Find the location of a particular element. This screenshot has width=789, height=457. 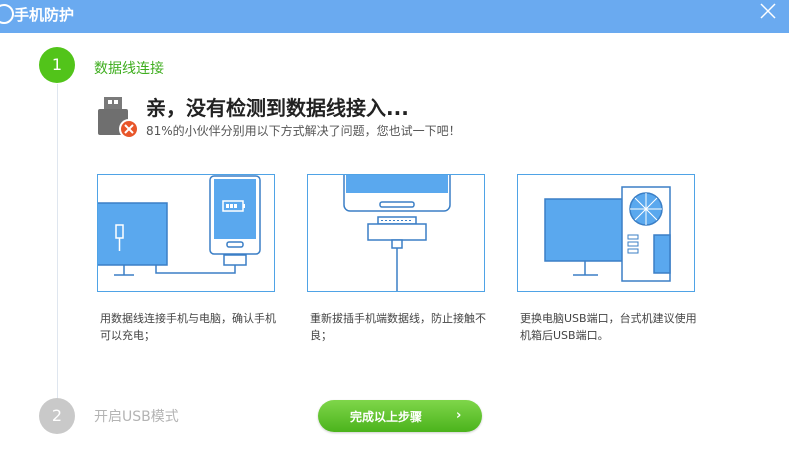

tip-1-illustration is located at coordinates (186, 233).